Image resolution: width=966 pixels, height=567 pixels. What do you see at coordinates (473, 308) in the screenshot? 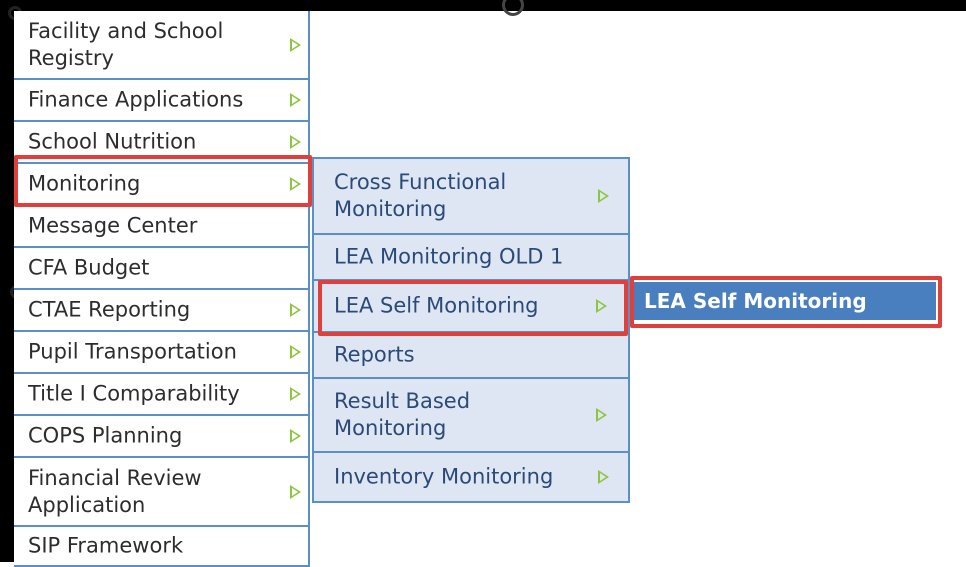
I see `highlight-box-lea-self-monitoring` at bounding box center [473, 308].